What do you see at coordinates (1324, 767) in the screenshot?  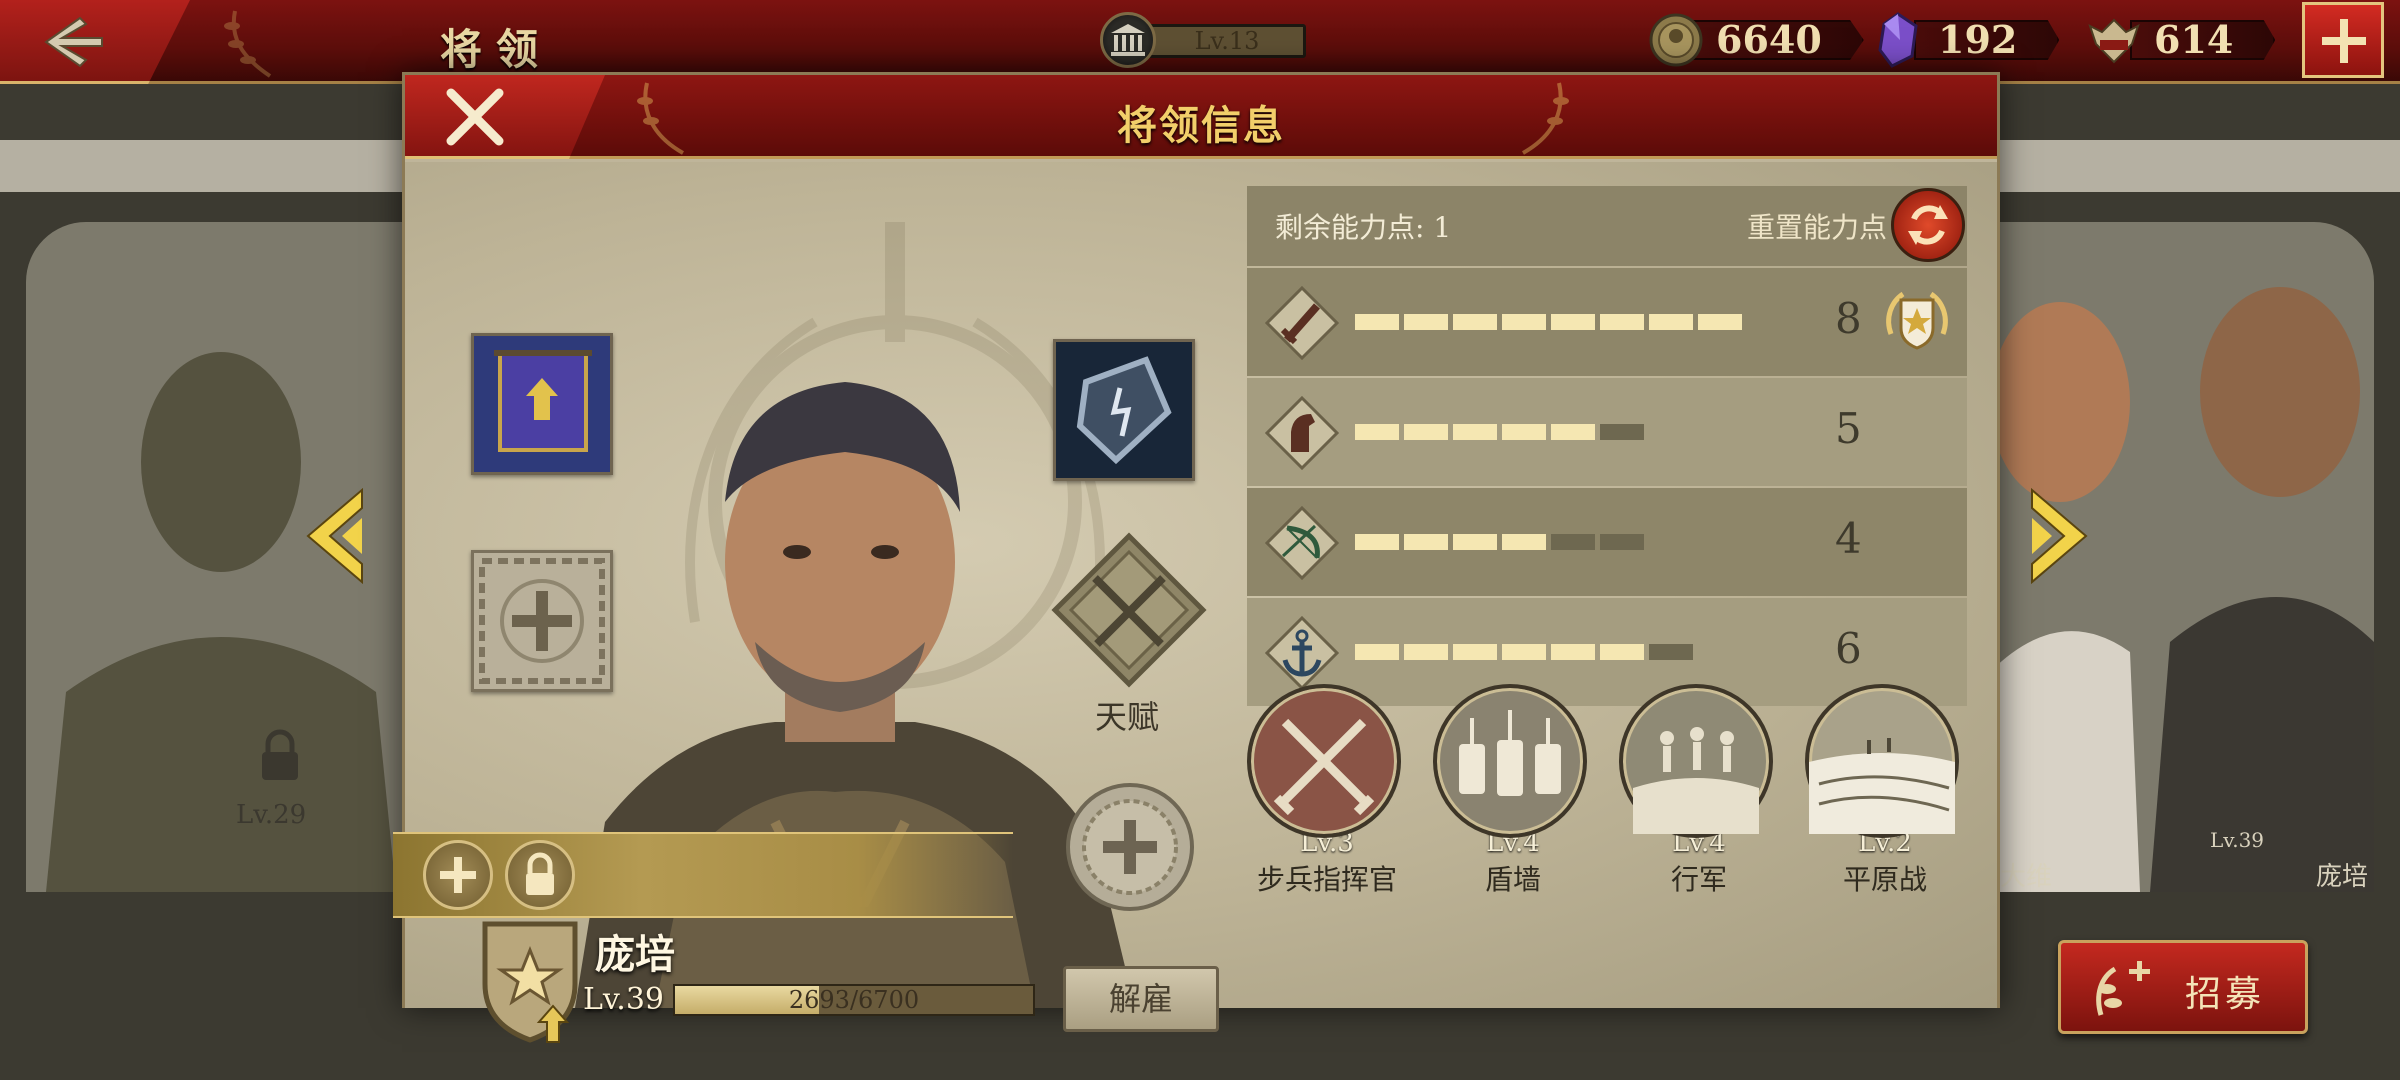 I see `crossed-swords-icon` at bounding box center [1324, 767].